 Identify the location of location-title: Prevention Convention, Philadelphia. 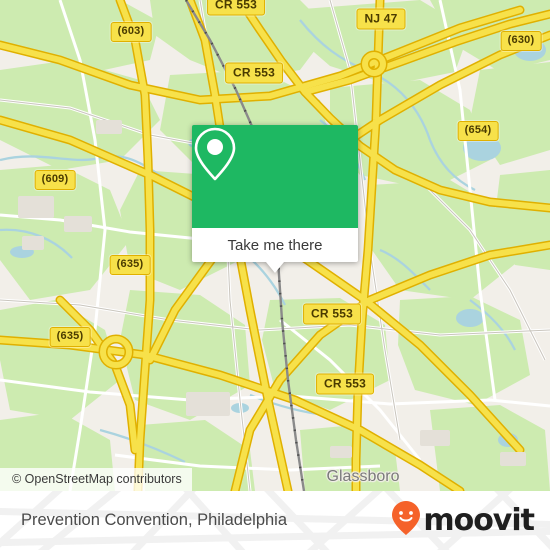
(154, 520).